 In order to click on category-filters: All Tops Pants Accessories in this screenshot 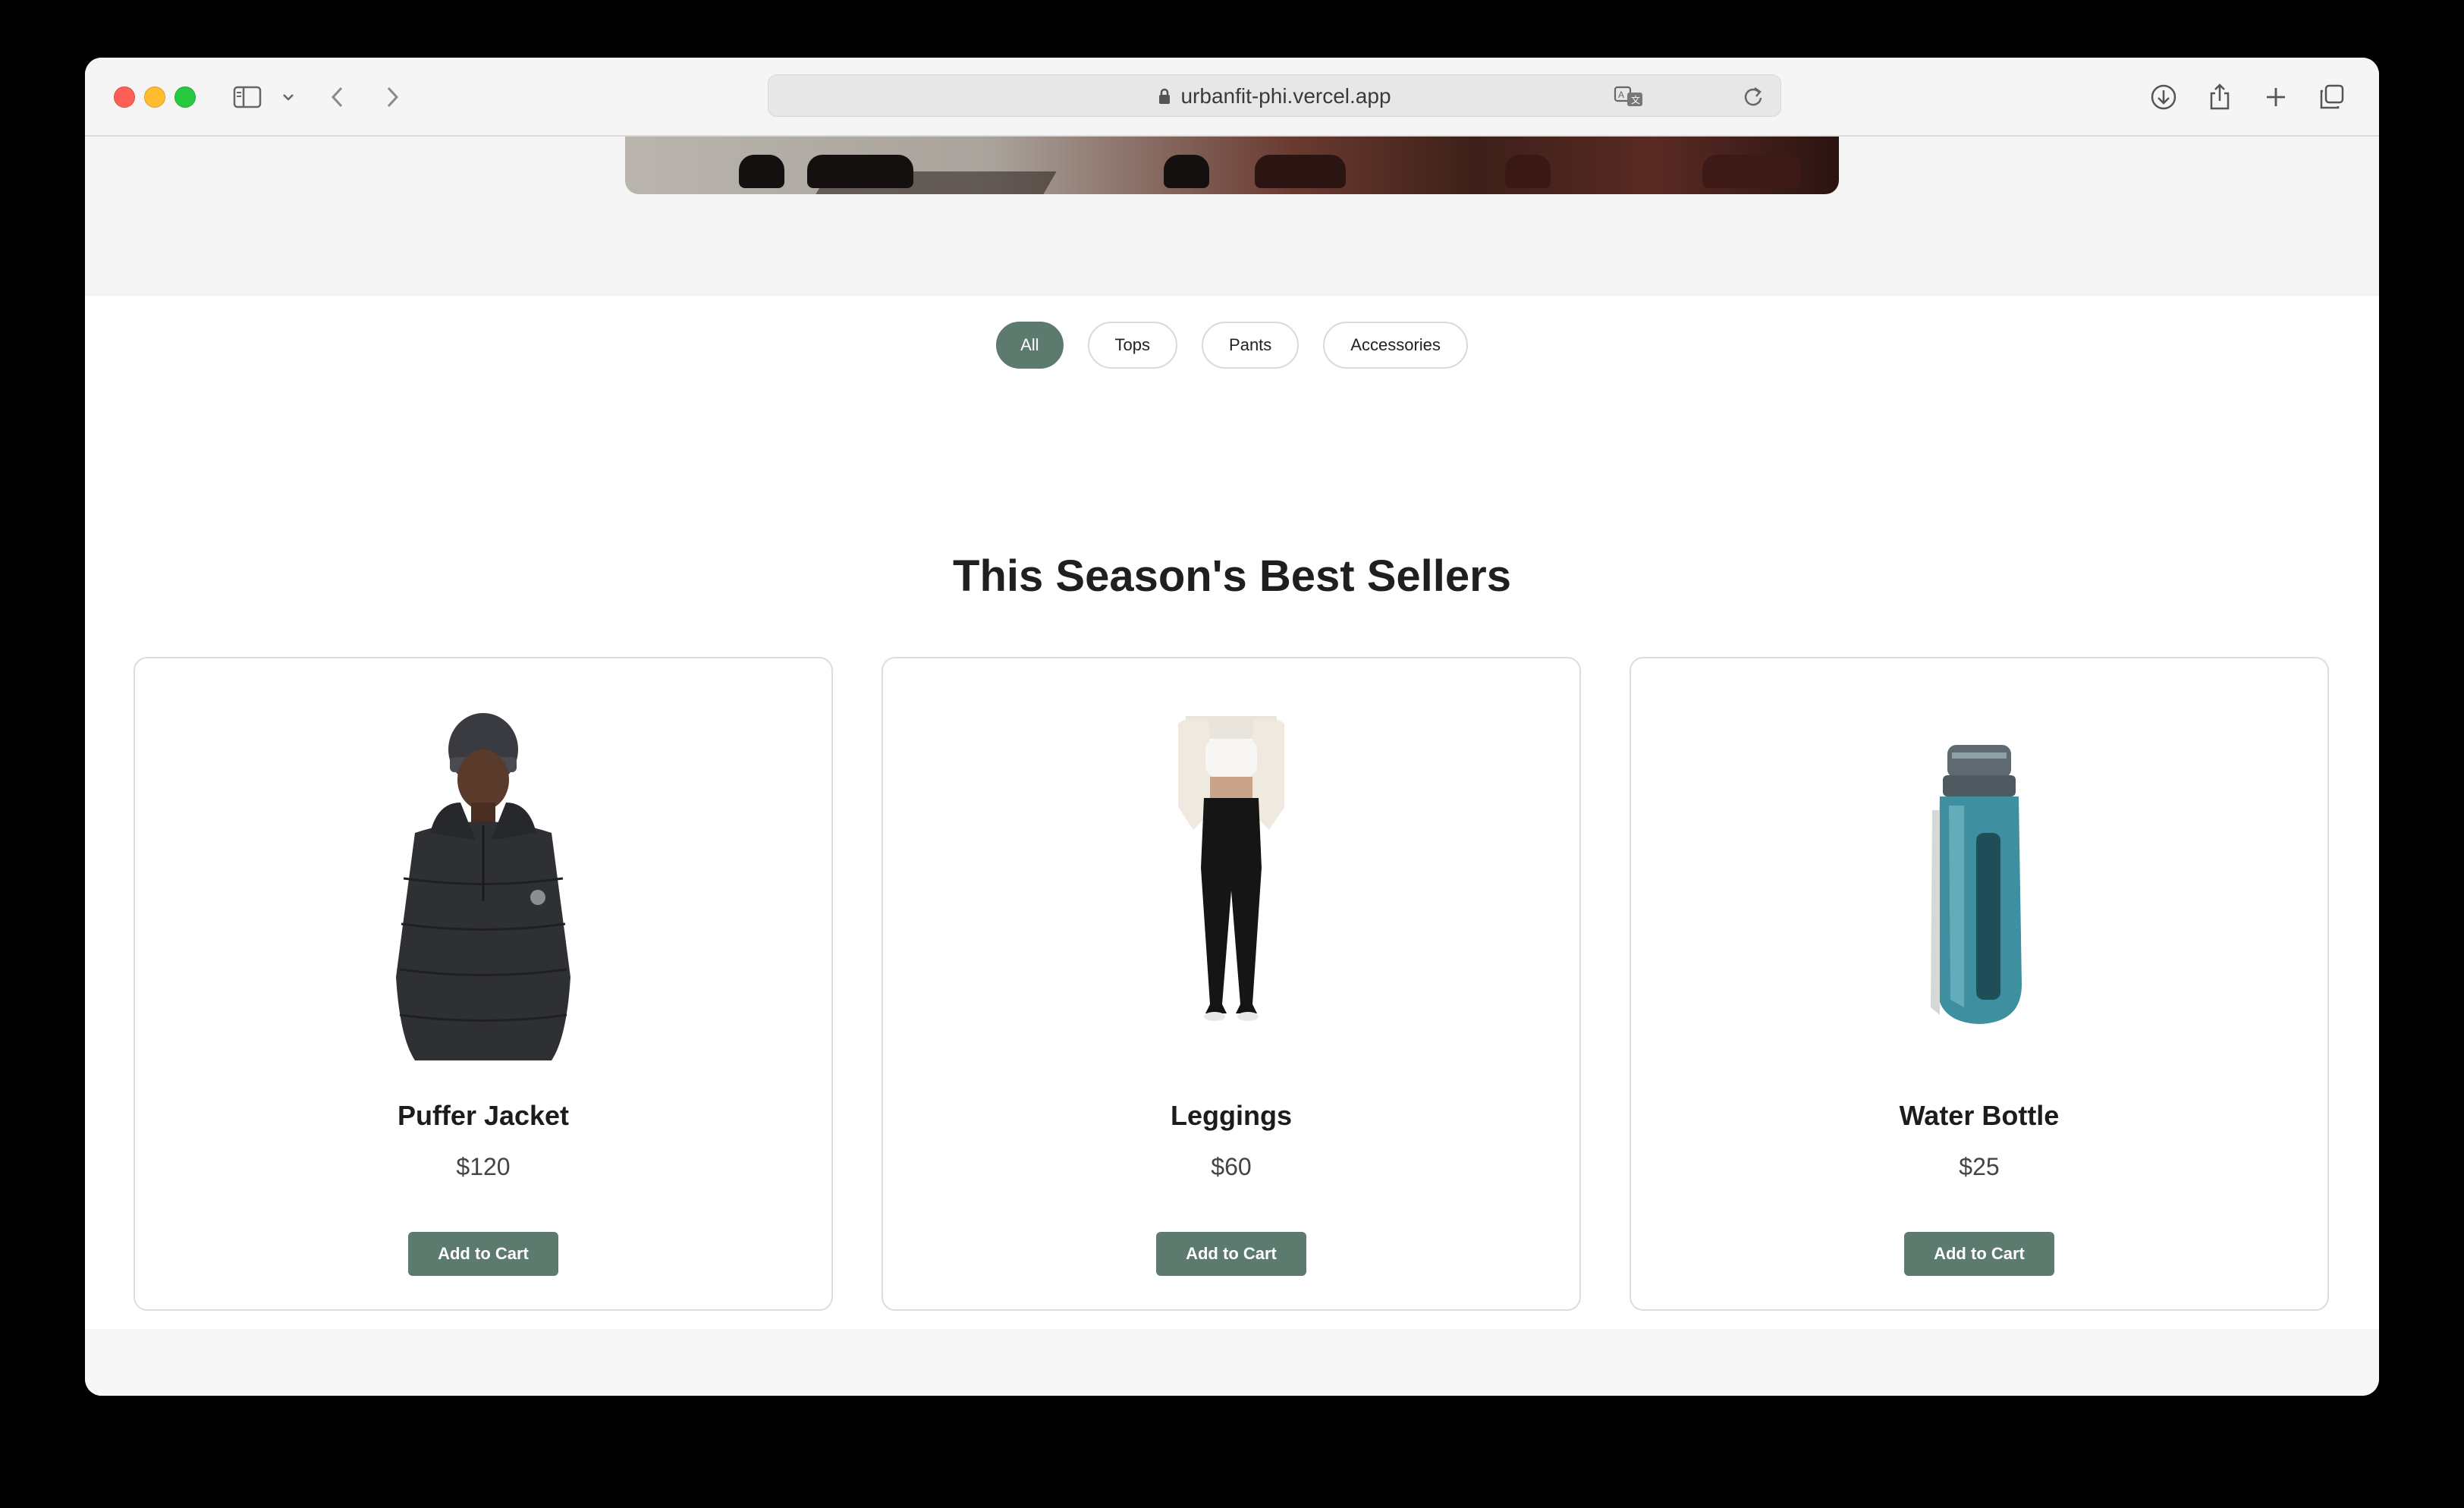, I will do `click(1232, 345)`.